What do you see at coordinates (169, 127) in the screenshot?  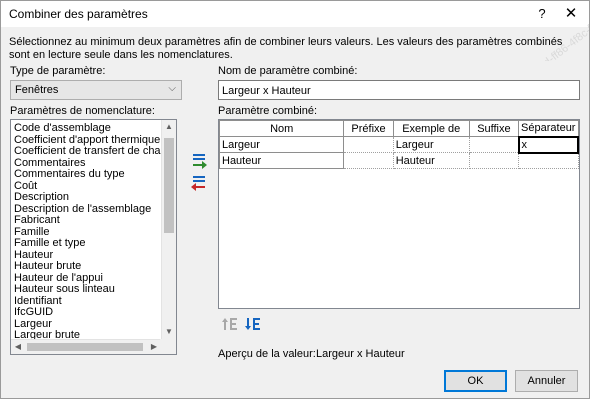 I see `scroll-up-icon: ▲` at bounding box center [169, 127].